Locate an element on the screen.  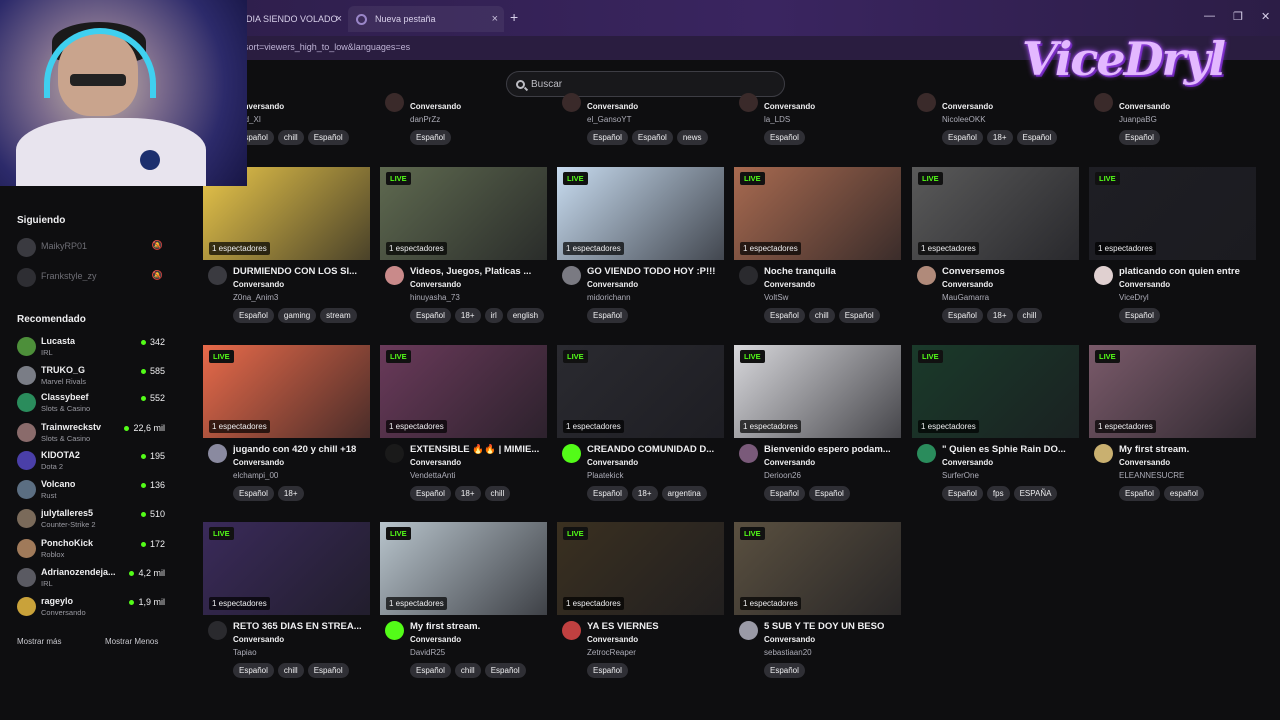
sidebar-item-recommended: Trainwreckstv Slots & Casino 22,6 mil is located at coordinates (92, 434).